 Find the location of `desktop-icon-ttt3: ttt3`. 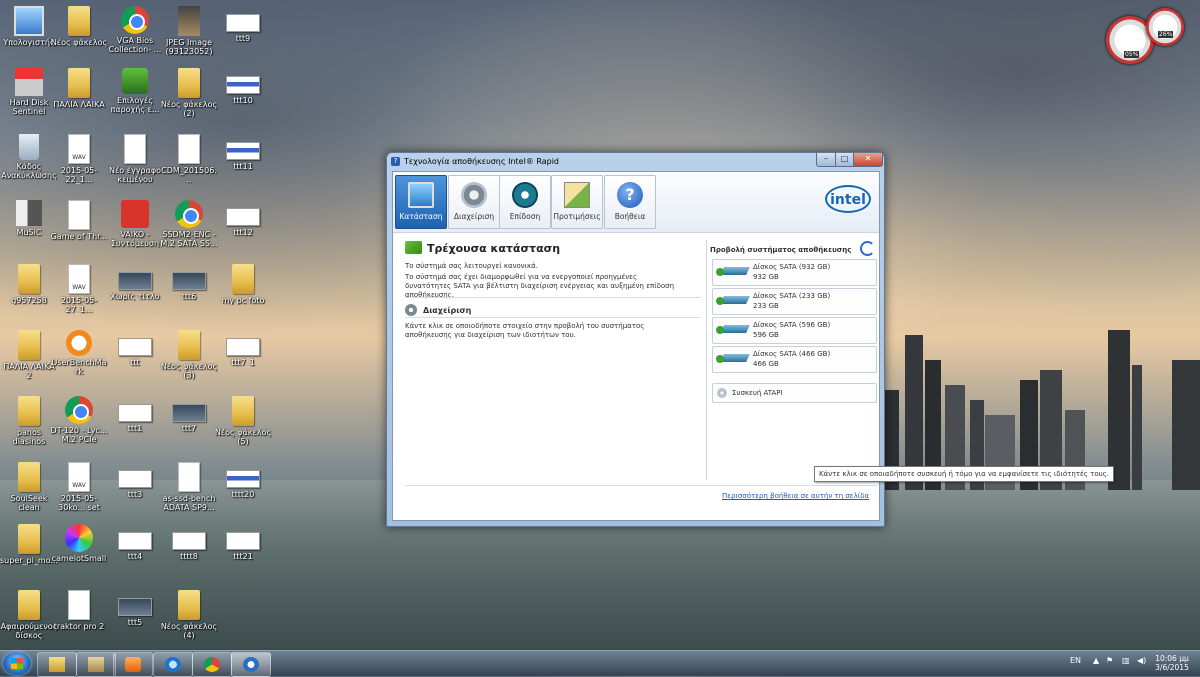

desktop-icon-ttt3: ttt3 is located at coordinates (135, 480).